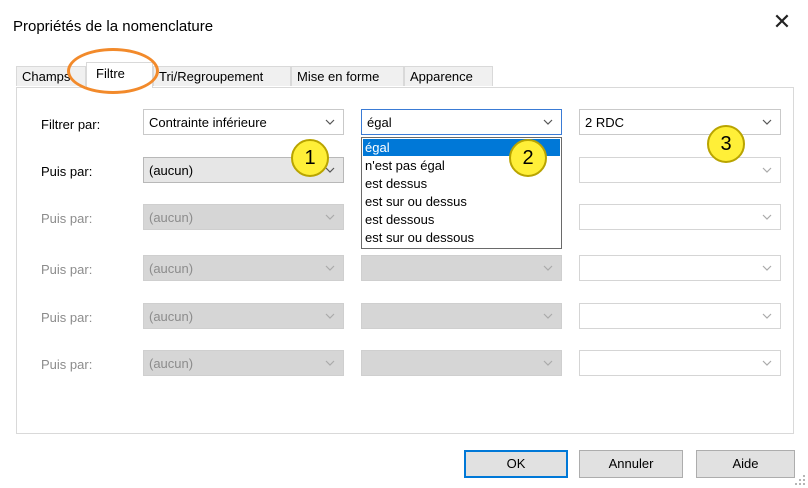 Image resolution: width=808 pixels, height=488 pixels. I want to click on help-button: Aide, so click(745, 464).